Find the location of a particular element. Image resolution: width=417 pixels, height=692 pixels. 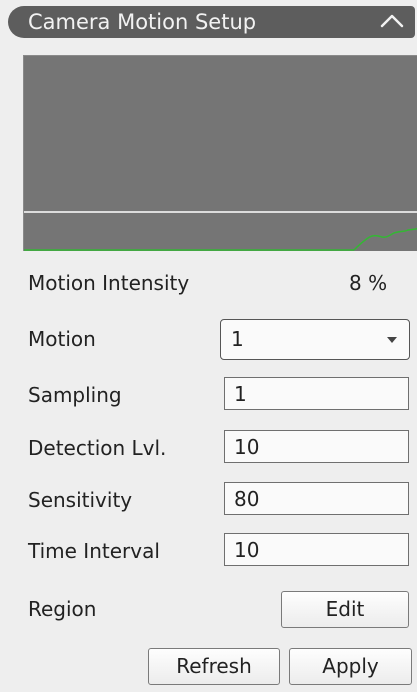

apply-button: Apply is located at coordinates (350, 666).